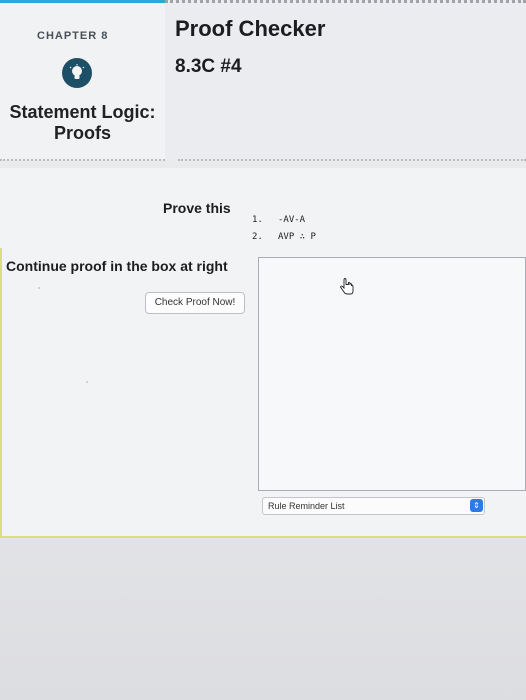 The height and width of the screenshot is (700, 526). Describe the element at coordinates (257, 220) in the screenshot. I see `premise-number: 1.` at that location.